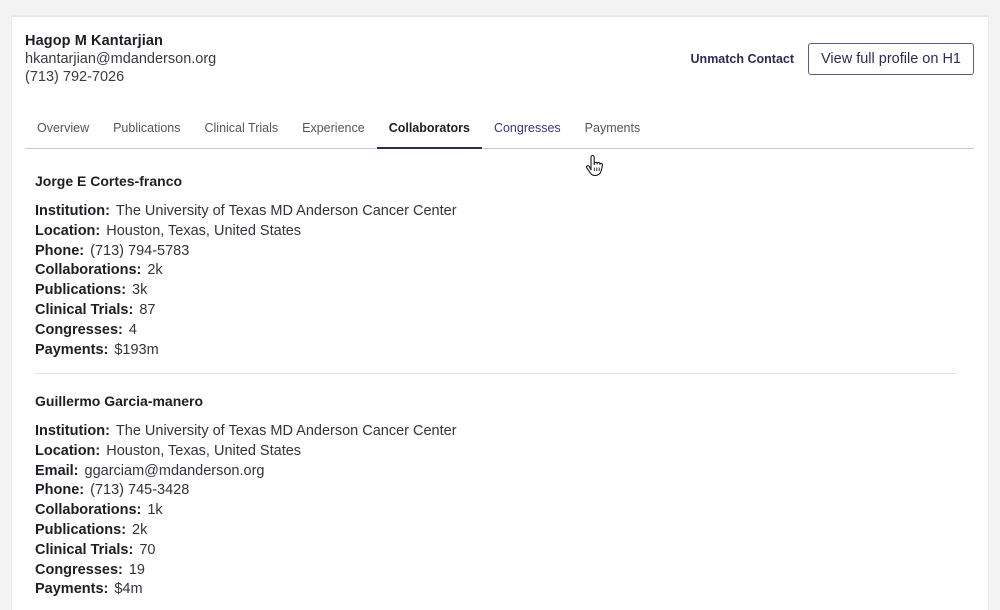 The width and height of the screenshot is (1000, 610). I want to click on field-value: $193m, so click(136, 349).